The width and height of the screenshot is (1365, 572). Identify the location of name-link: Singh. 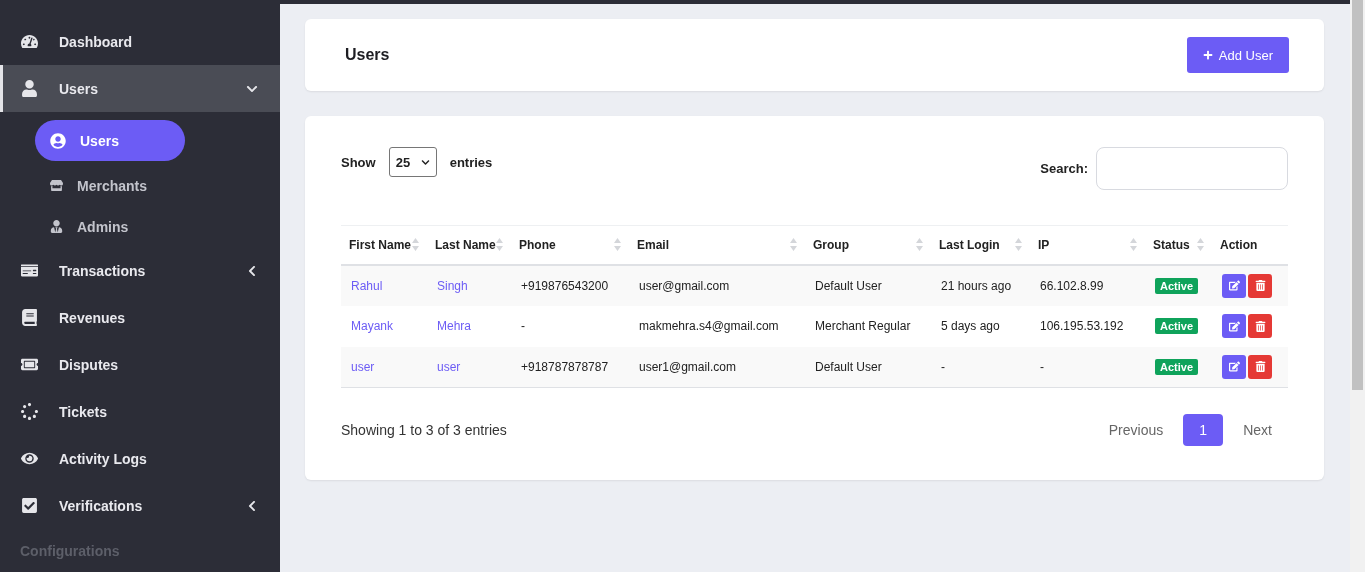
(469, 285).